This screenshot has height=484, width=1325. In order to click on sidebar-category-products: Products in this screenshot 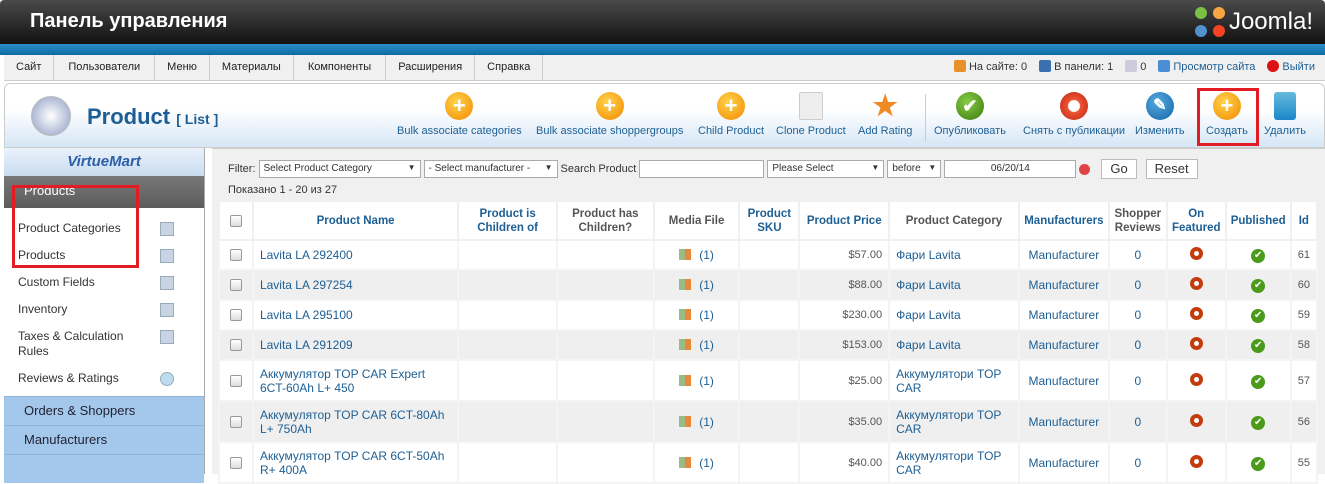, I will do `click(104, 192)`.